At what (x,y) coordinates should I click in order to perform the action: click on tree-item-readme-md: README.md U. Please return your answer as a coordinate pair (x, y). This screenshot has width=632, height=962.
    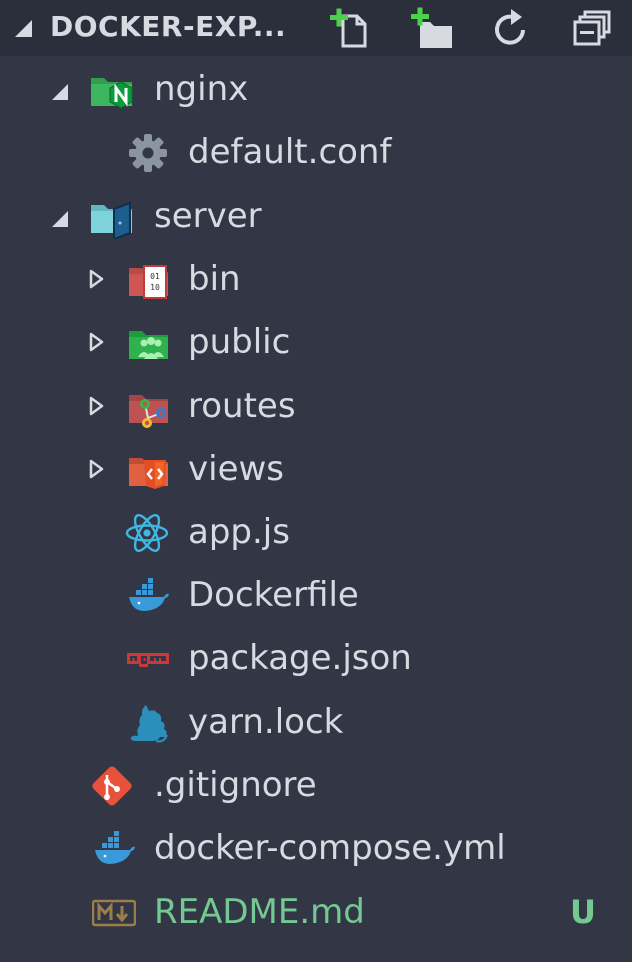
    Looking at the image, I should click on (316, 913).